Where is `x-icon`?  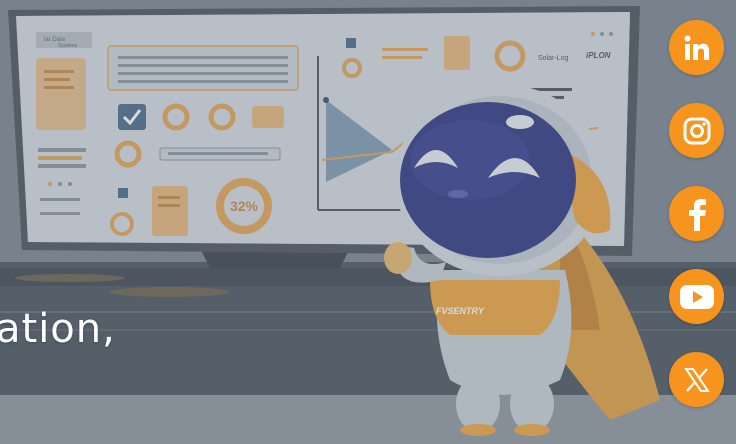
x-icon is located at coordinates (696, 379).